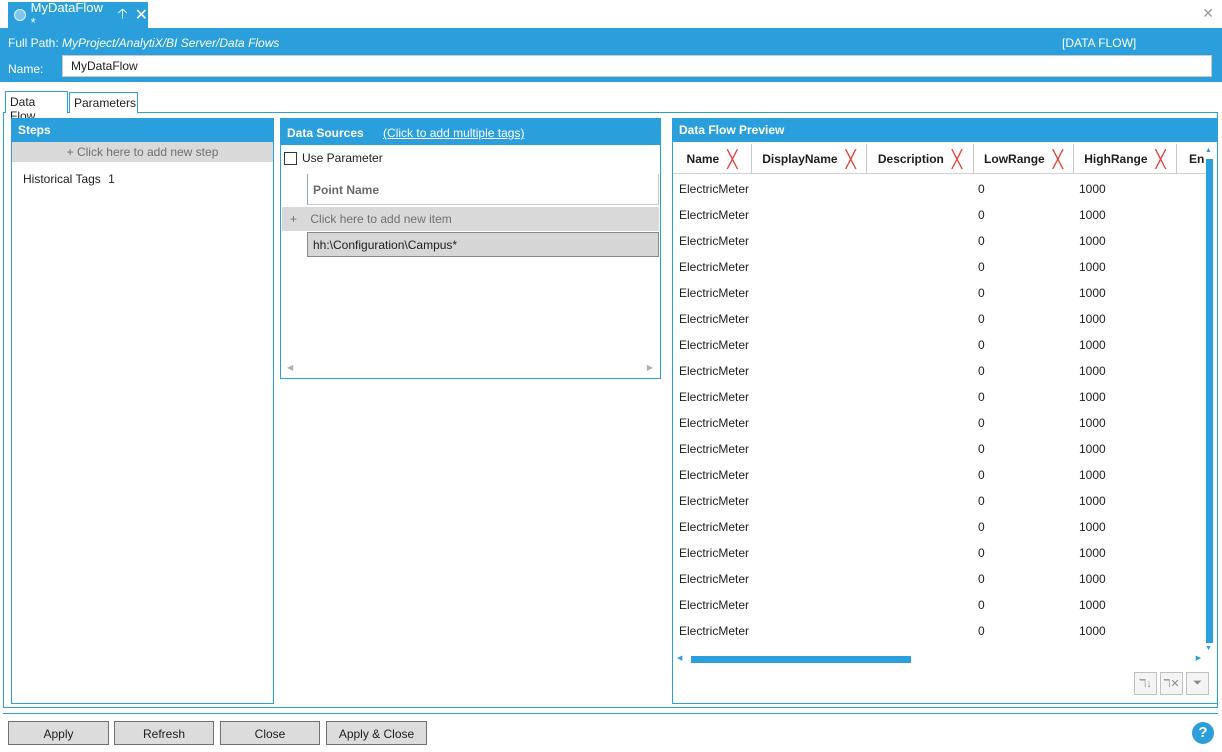  Describe the element at coordinates (26, 69) in the screenshot. I see `name-label: Name:` at that location.